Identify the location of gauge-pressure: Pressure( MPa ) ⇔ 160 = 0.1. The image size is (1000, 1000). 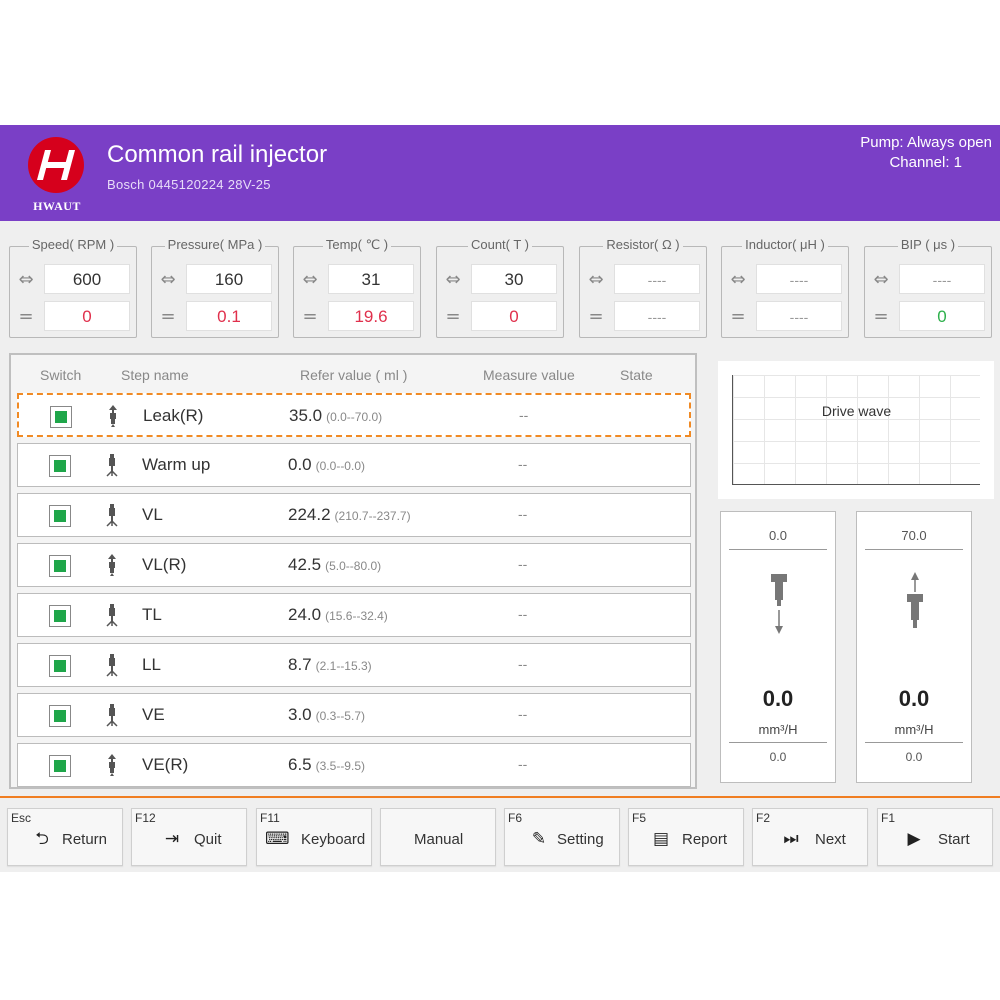
(215, 287).